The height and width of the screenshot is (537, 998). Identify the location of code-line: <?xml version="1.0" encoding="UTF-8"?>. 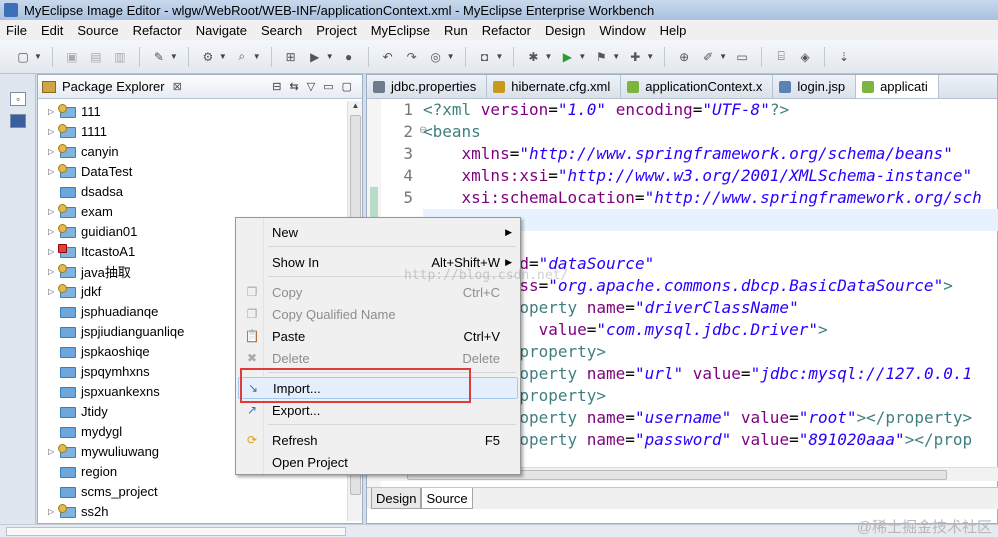
(710, 110).